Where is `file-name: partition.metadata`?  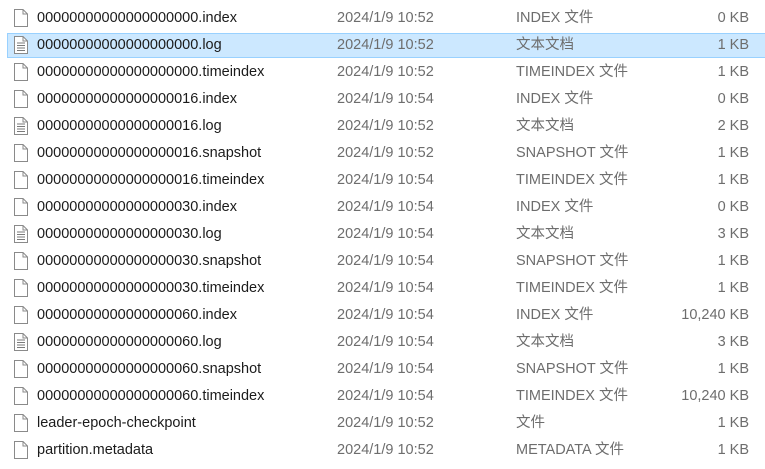 file-name: partition.metadata is located at coordinates (95, 450).